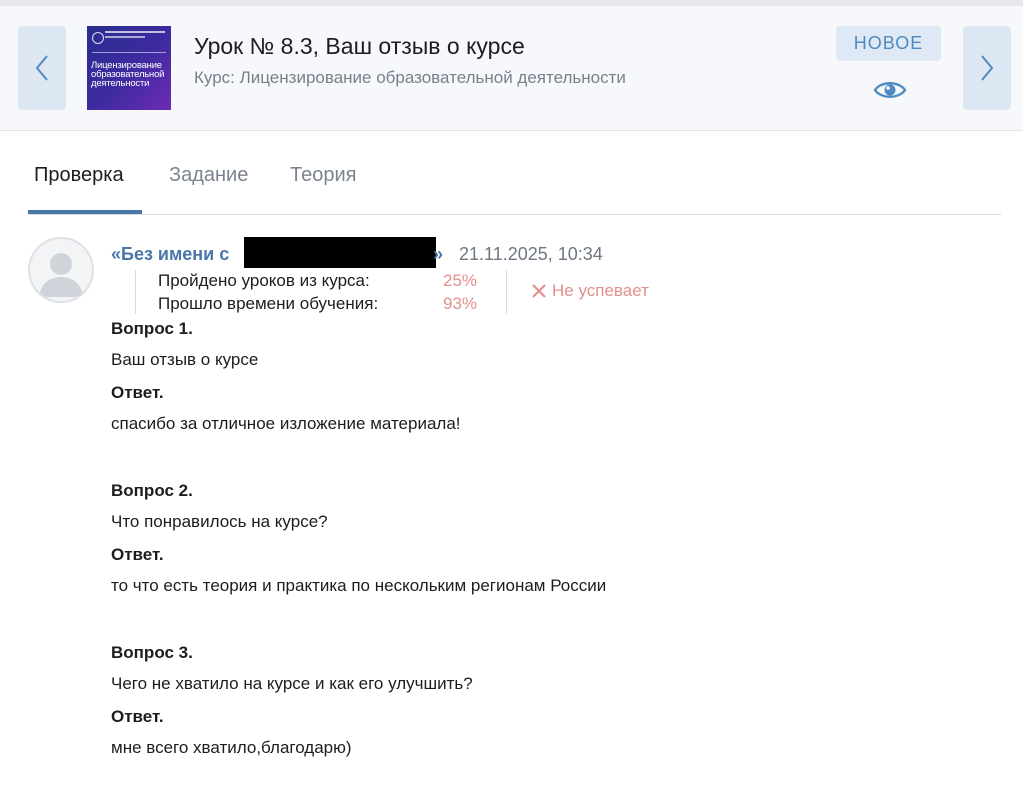  I want to click on user-placeholder-icon, so click(61, 275).